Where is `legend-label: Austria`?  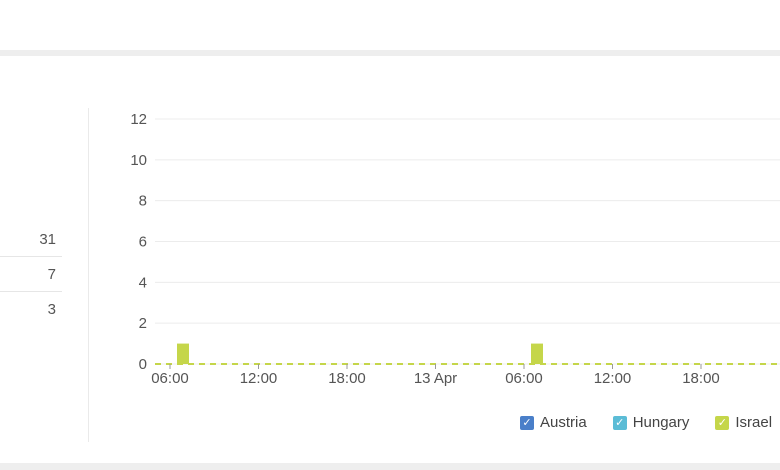
legend-label: Austria is located at coordinates (563, 422).